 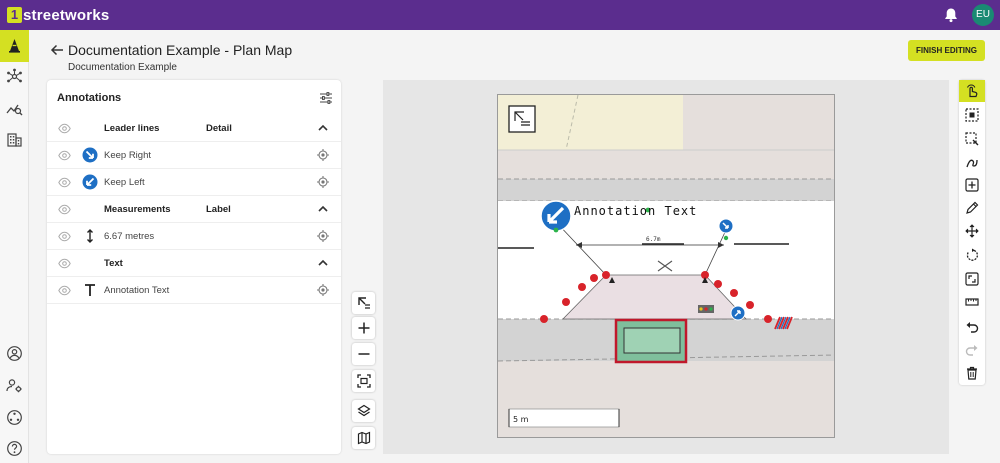 I want to click on support-circle-icon, so click(x=14, y=417).